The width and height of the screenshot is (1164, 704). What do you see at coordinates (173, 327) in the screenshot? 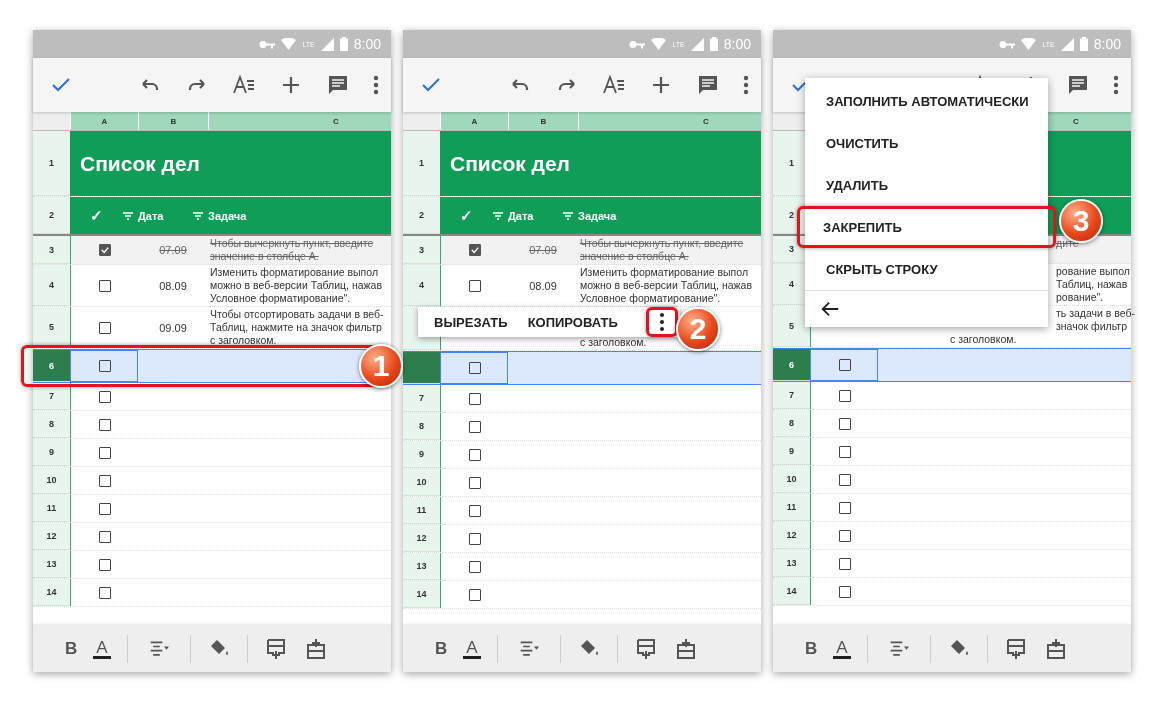
I see `date-cell: 09.09` at bounding box center [173, 327].